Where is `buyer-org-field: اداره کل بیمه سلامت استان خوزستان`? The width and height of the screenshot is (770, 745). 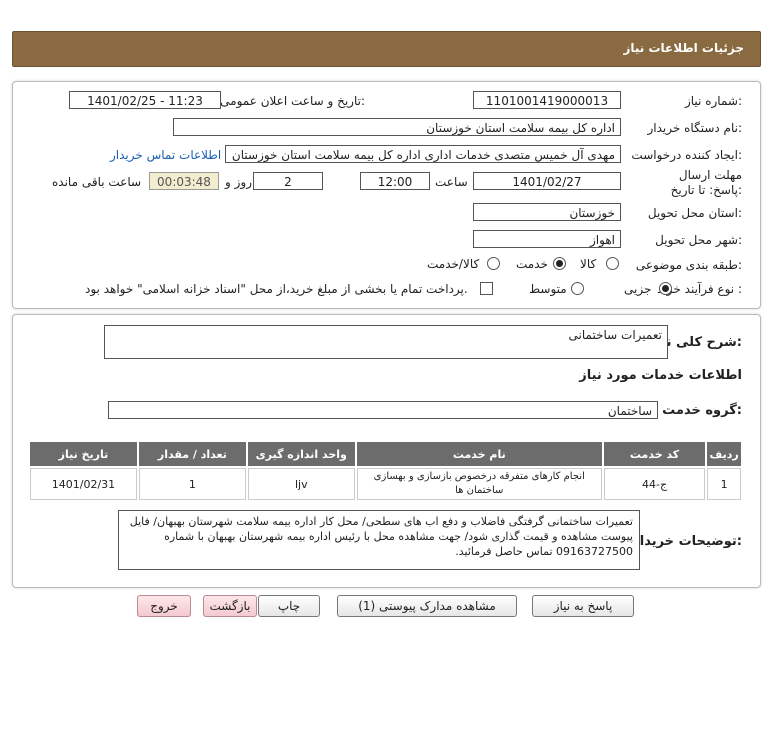 buyer-org-field: اداره کل بیمه سلامت استان خوزستان is located at coordinates (397, 127).